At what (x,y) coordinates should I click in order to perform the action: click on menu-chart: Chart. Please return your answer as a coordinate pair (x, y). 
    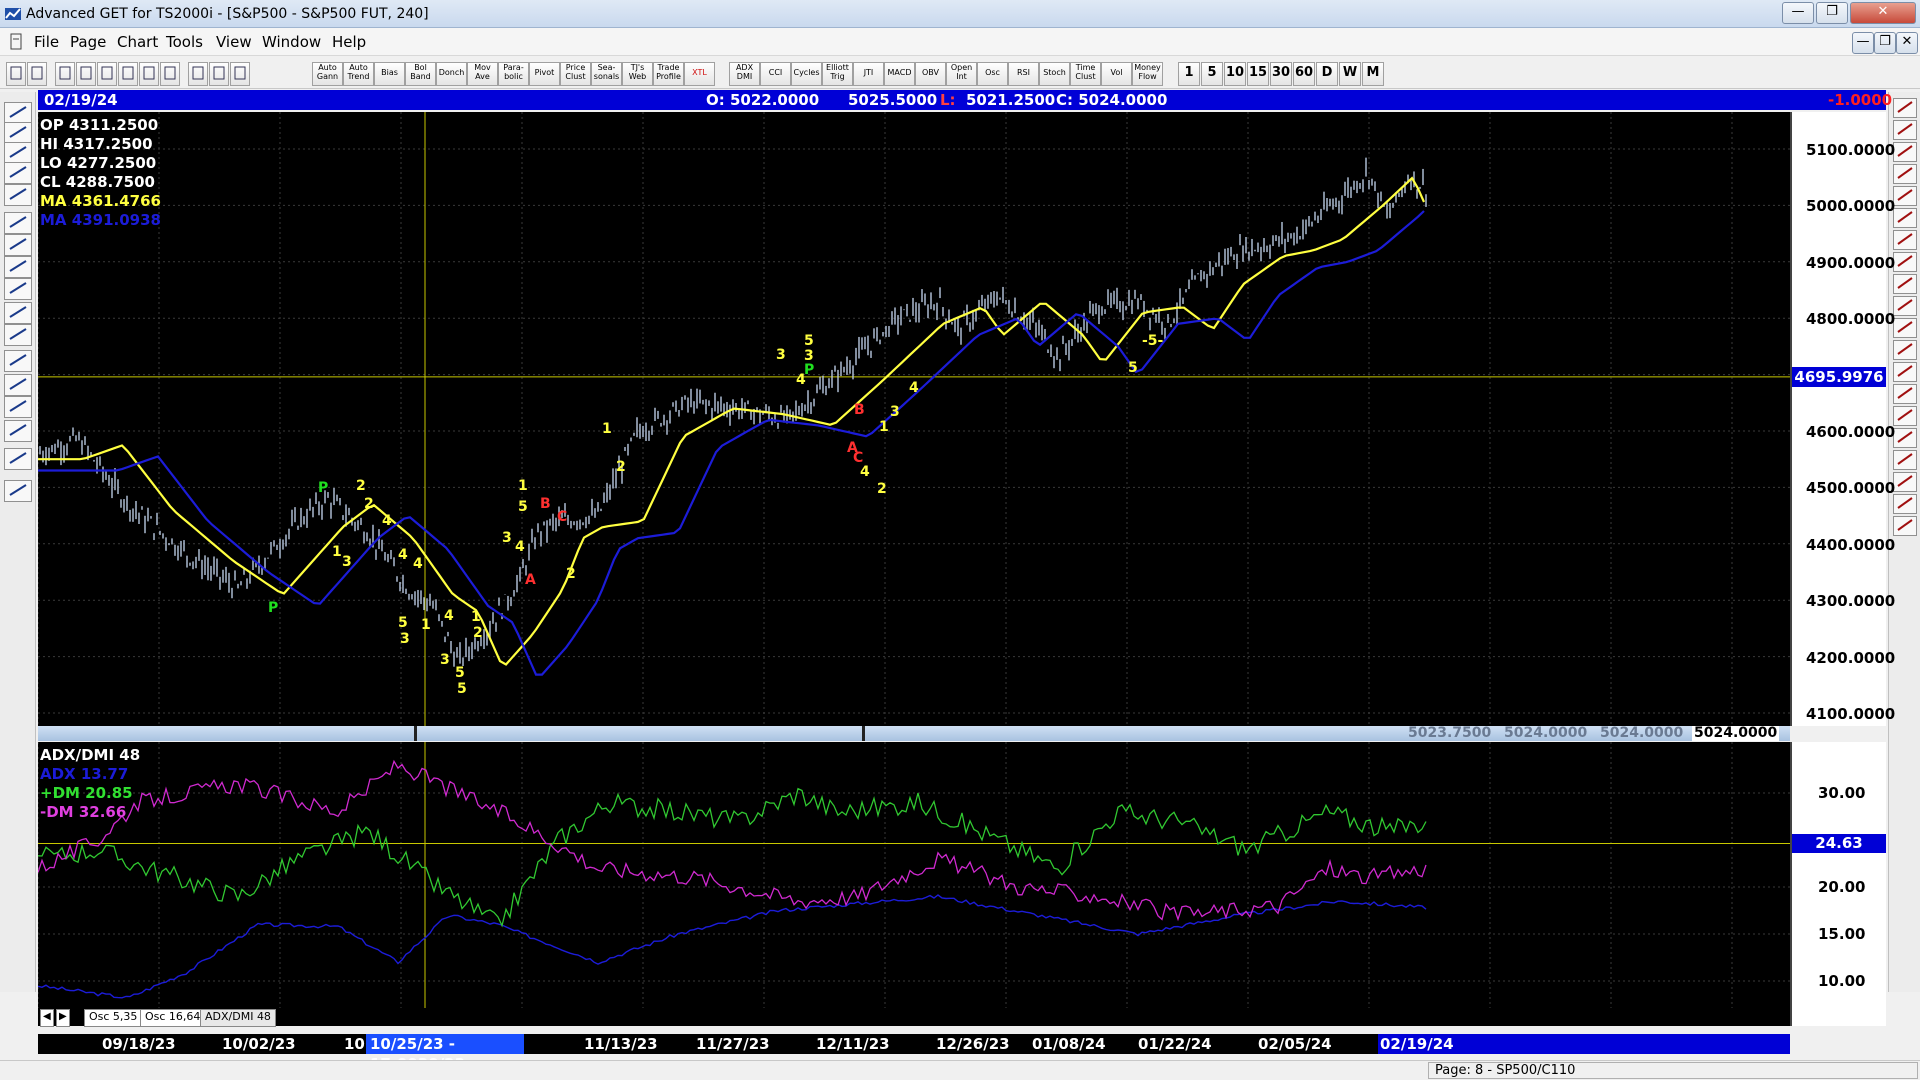
    Looking at the image, I should click on (137, 42).